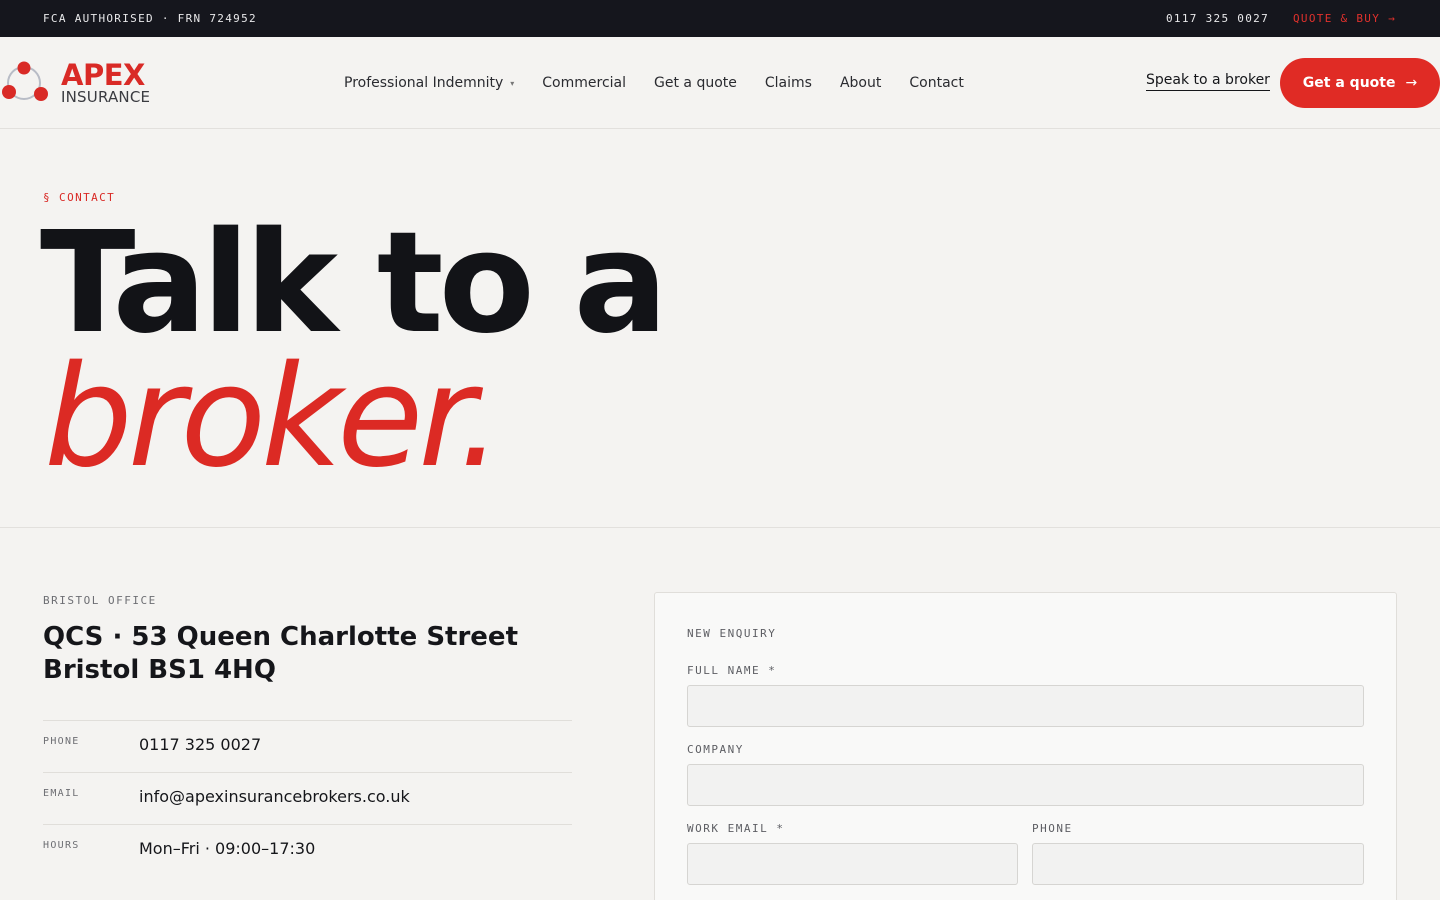 The height and width of the screenshot is (900, 1440). What do you see at coordinates (512, 83) in the screenshot?
I see `chevron-down-icon: ▾` at bounding box center [512, 83].